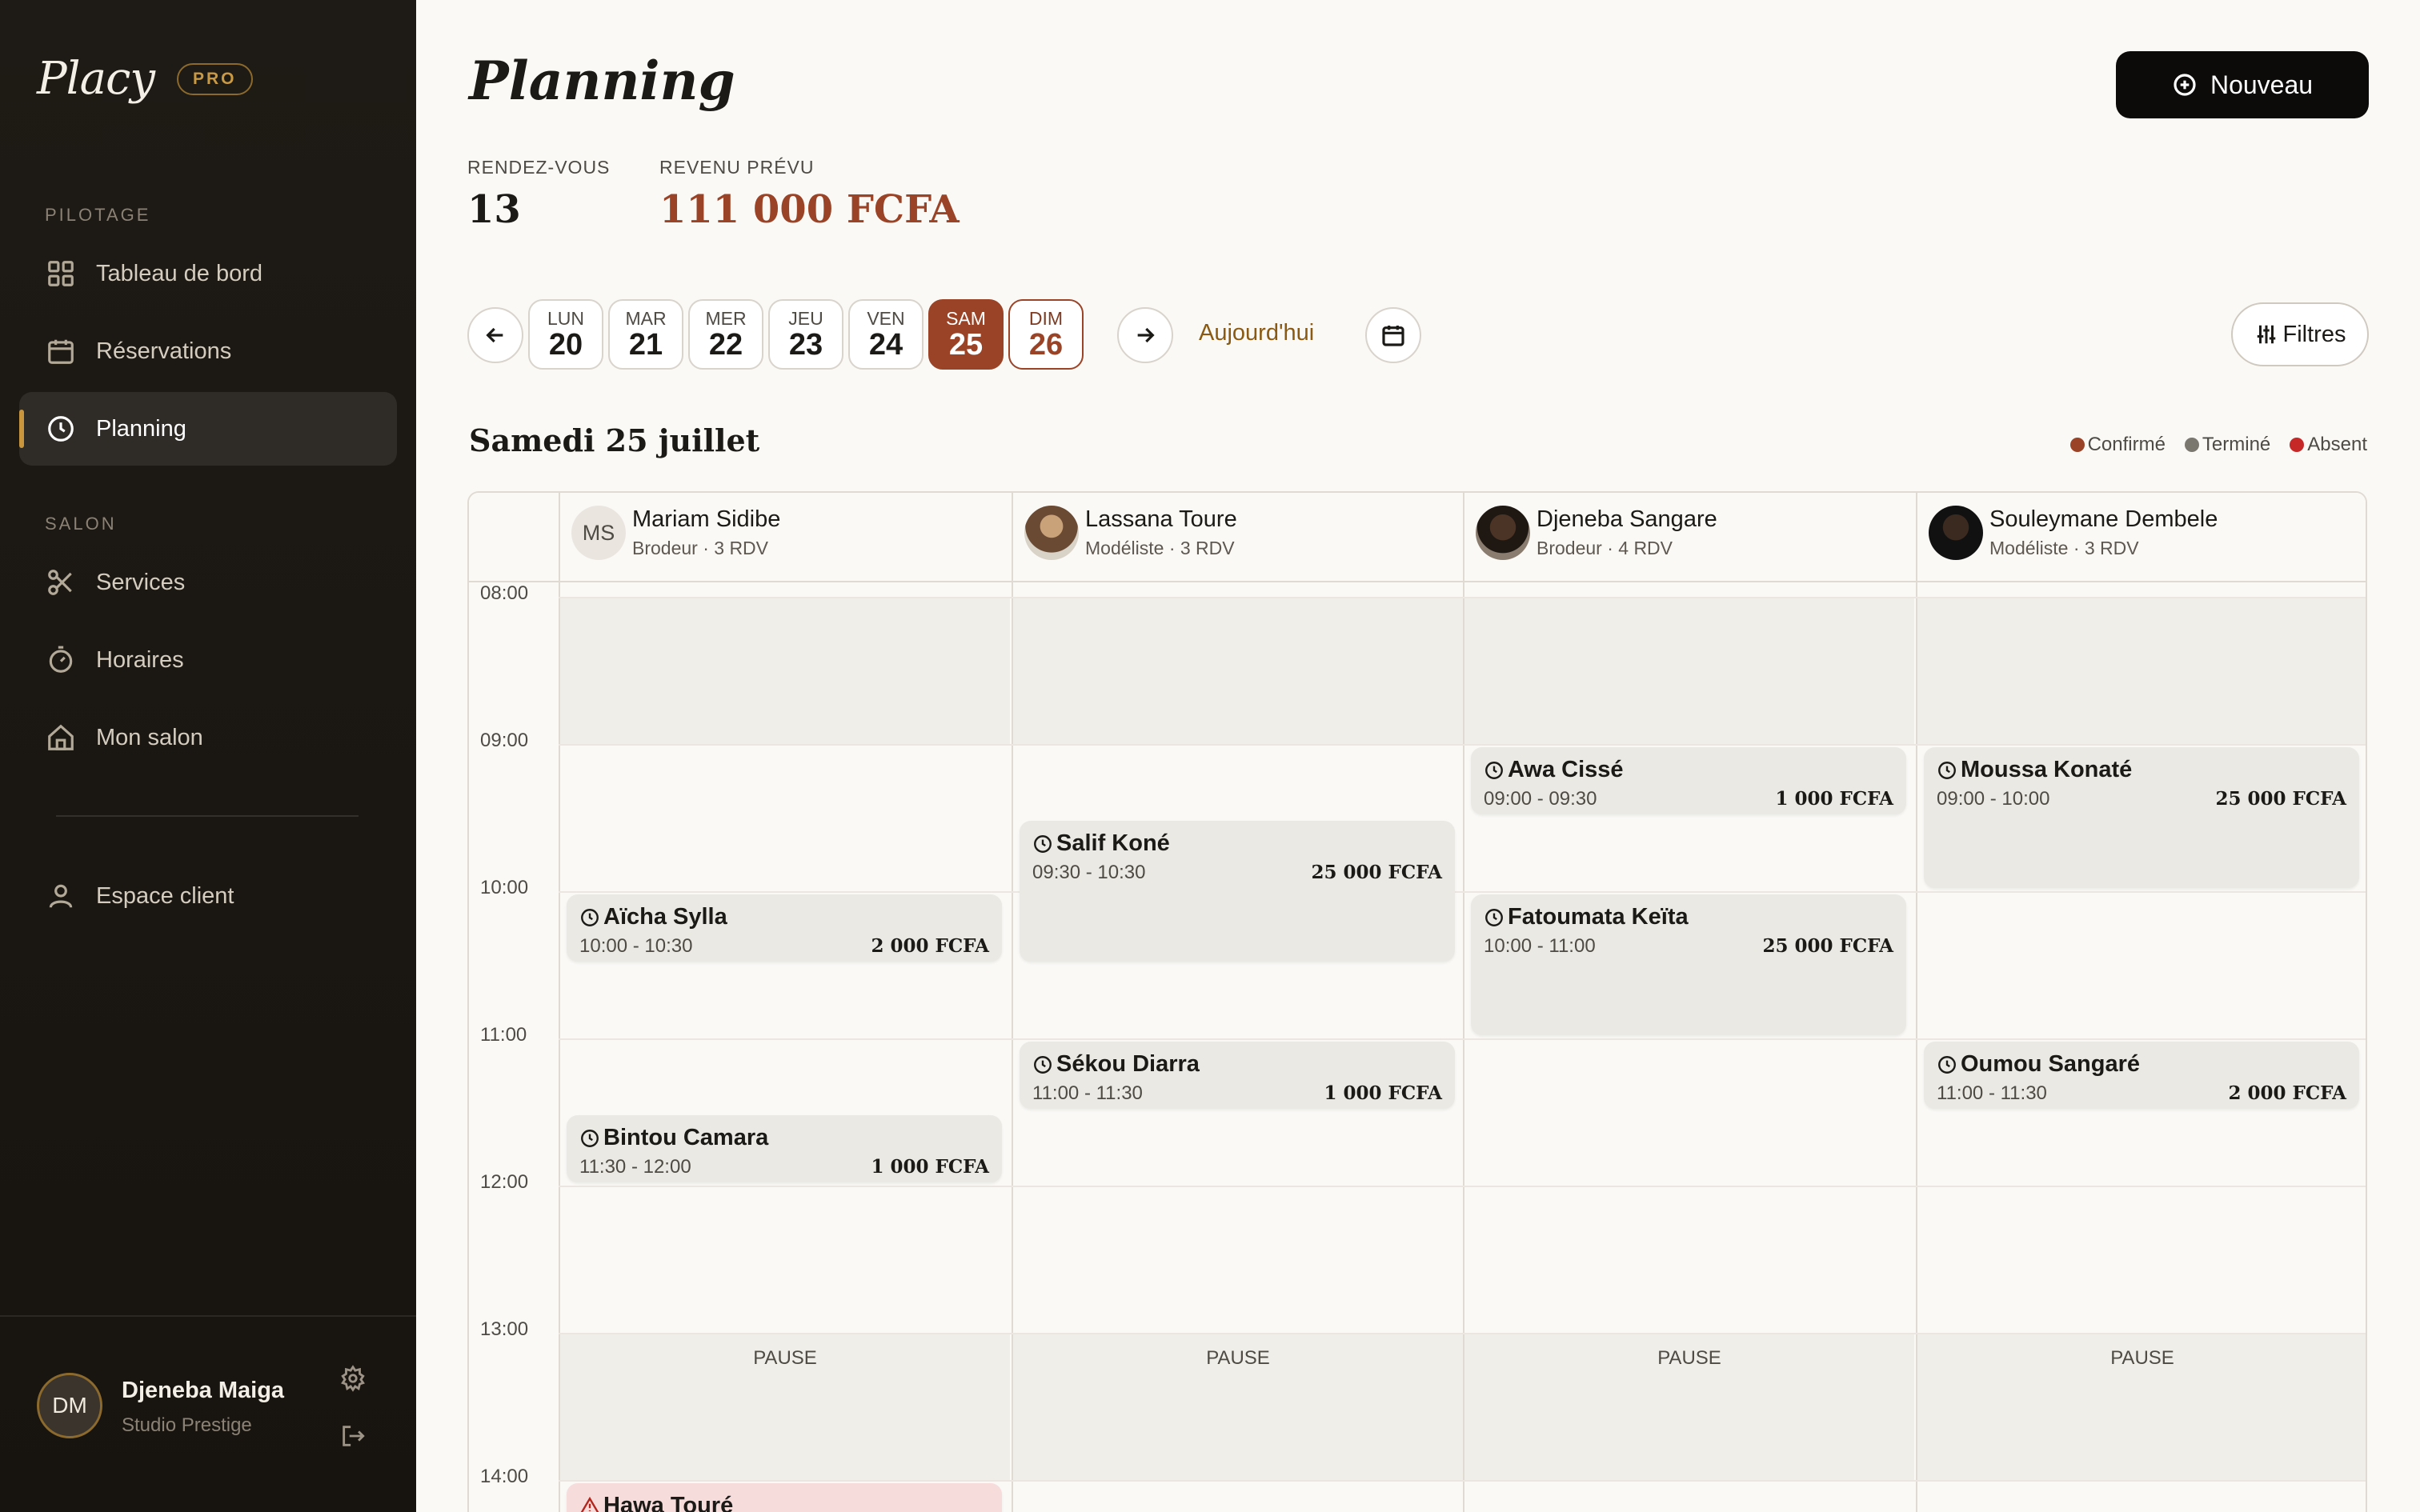  What do you see at coordinates (886, 334) in the screenshot?
I see `day-chip-ven: VEN 24` at bounding box center [886, 334].